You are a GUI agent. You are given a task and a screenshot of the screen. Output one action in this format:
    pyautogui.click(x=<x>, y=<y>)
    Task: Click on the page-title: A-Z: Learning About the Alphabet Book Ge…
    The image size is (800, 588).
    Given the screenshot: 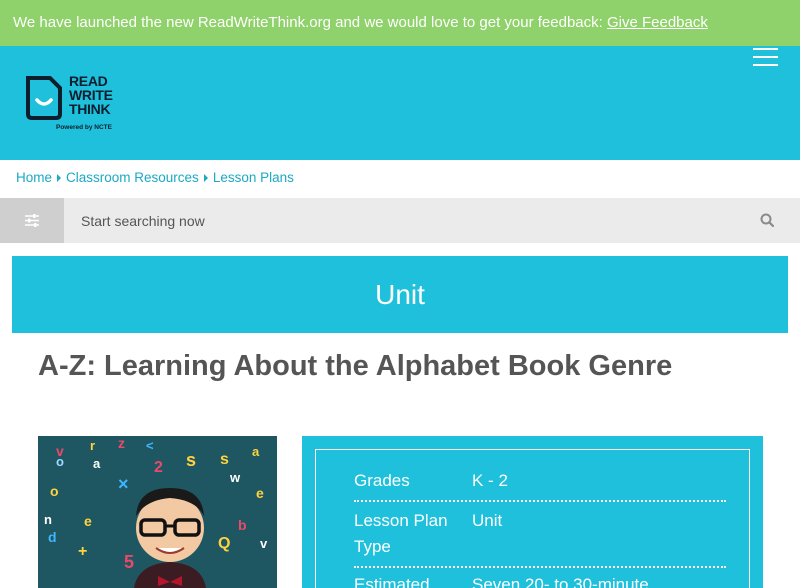 What is the action you would take?
    pyautogui.click(x=355, y=366)
    